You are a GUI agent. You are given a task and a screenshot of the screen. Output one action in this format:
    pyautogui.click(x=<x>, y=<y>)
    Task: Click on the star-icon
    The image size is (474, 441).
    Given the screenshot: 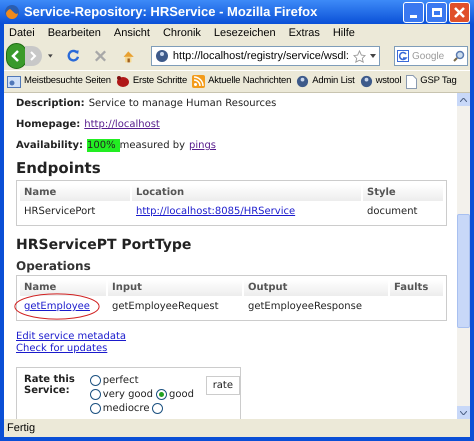 What is the action you would take?
    pyautogui.click(x=359, y=56)
    